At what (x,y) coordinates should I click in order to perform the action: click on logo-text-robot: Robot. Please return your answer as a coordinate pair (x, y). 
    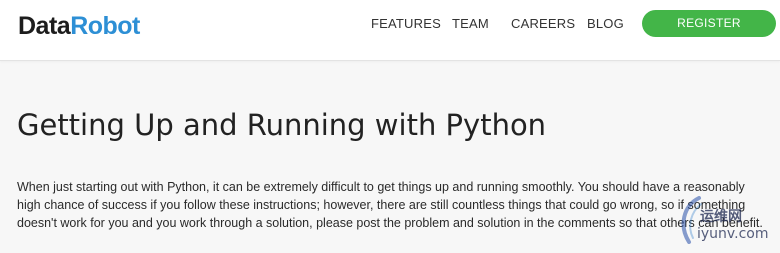
    Looking at the image, I should click on (105, 26).